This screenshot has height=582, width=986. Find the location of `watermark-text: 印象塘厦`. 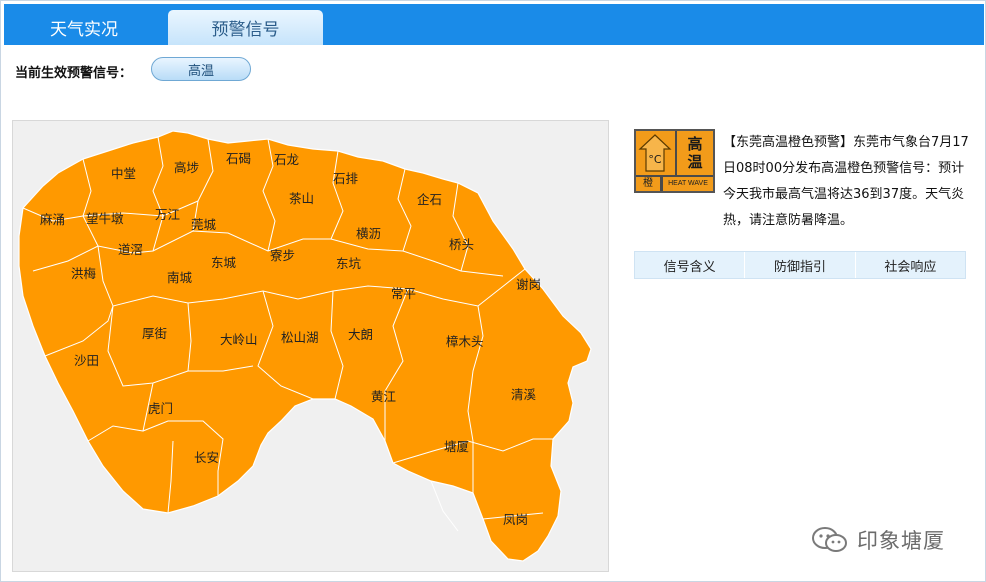

watermark-text: 印象塘厦 is located at coordinates (901, 541).